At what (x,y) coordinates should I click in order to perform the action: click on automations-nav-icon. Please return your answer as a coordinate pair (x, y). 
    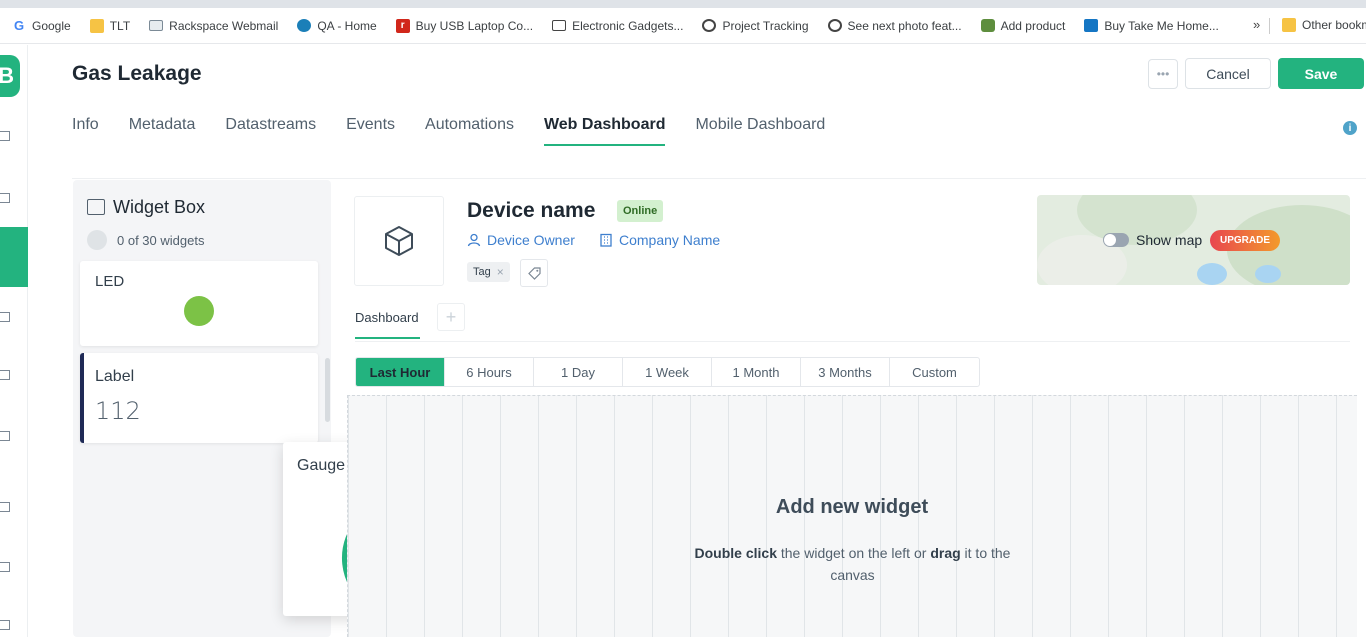
    Looking at the image, I should click on (5, 375).